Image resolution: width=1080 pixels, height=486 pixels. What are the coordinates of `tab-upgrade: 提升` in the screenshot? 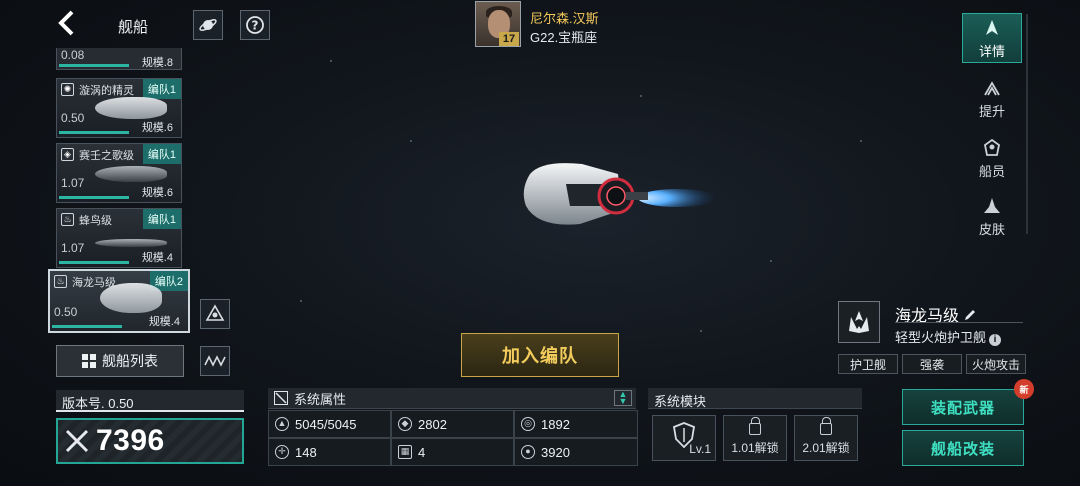 It's located at (992, 97).